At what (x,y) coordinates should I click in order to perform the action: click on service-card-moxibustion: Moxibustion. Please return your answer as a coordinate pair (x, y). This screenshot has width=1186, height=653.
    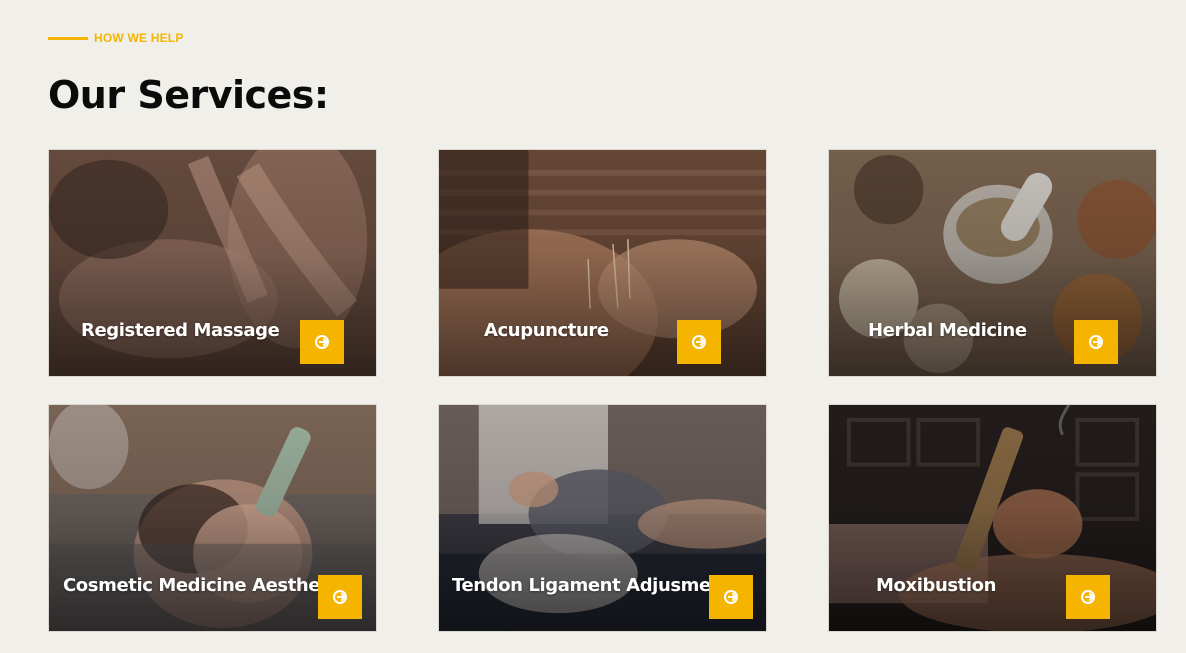
    Looking at the image, I should click on (992, 518).